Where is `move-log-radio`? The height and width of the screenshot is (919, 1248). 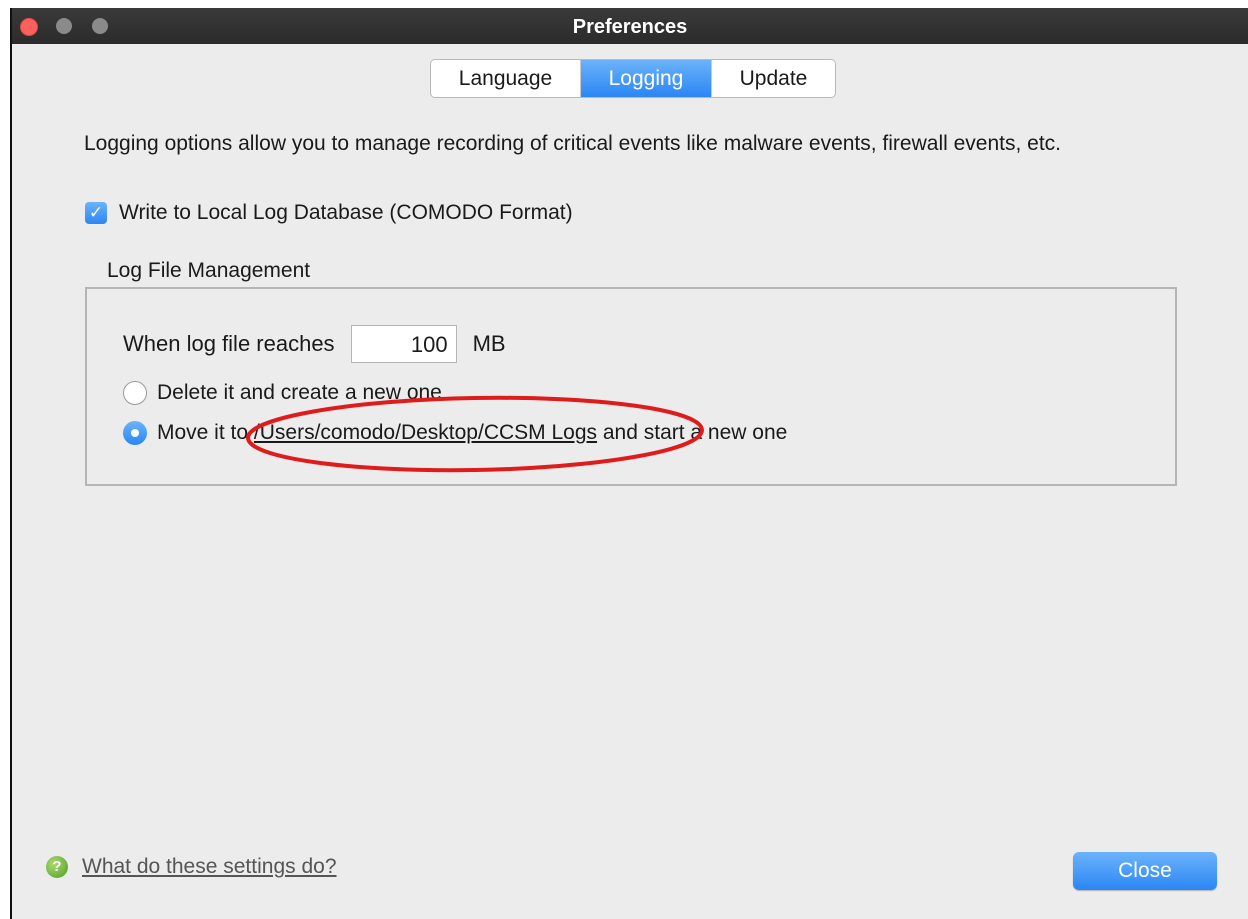
move-log-radio is located at coordinates (135, 433).